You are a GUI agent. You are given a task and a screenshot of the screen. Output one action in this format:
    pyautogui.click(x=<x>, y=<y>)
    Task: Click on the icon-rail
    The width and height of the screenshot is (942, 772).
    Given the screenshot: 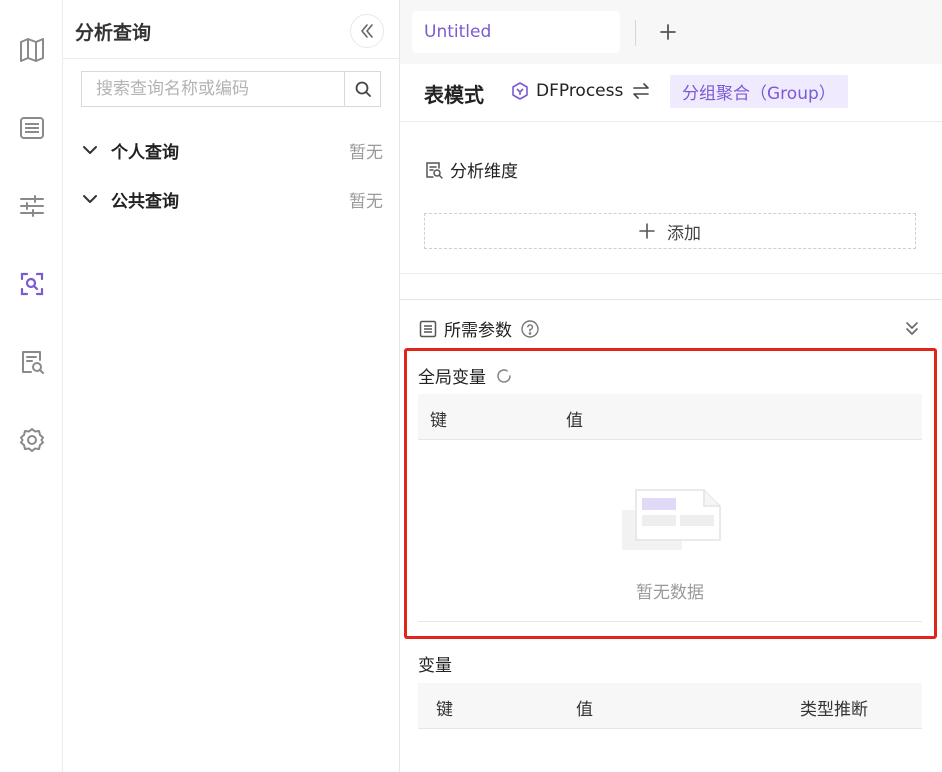 What is the action you would take?
    pyautogui.click(x=31, y=386)
    